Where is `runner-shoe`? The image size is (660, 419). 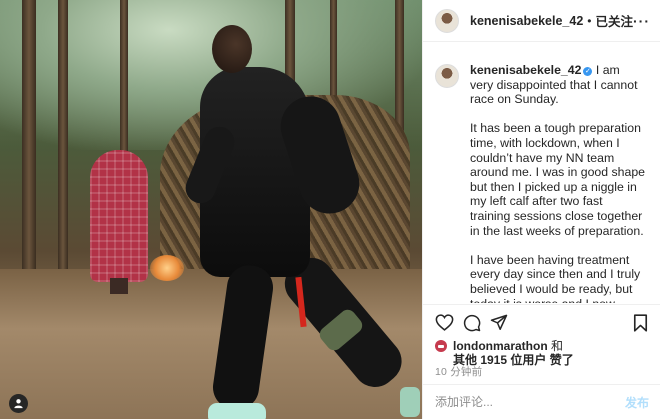 runner-shoe is located at coordinates (237, 411).